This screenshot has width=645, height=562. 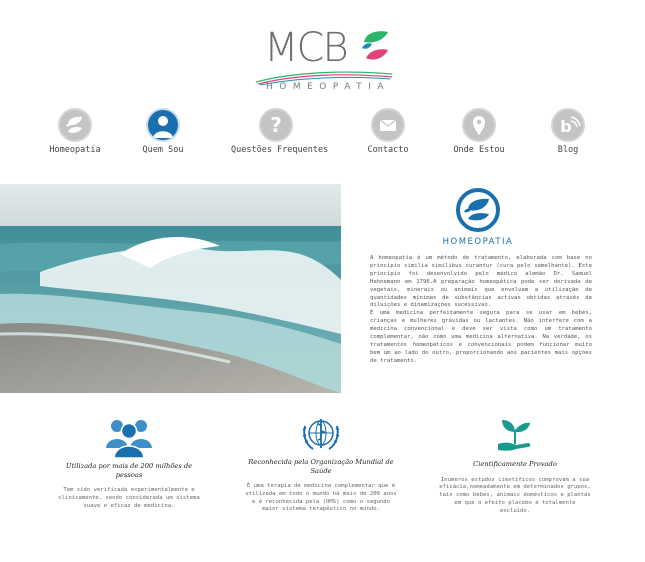 What do you see at coordinates (478, 210) in the screenshot?
I see `homeopatia-logo-icon` at bounding box center [478, 210].